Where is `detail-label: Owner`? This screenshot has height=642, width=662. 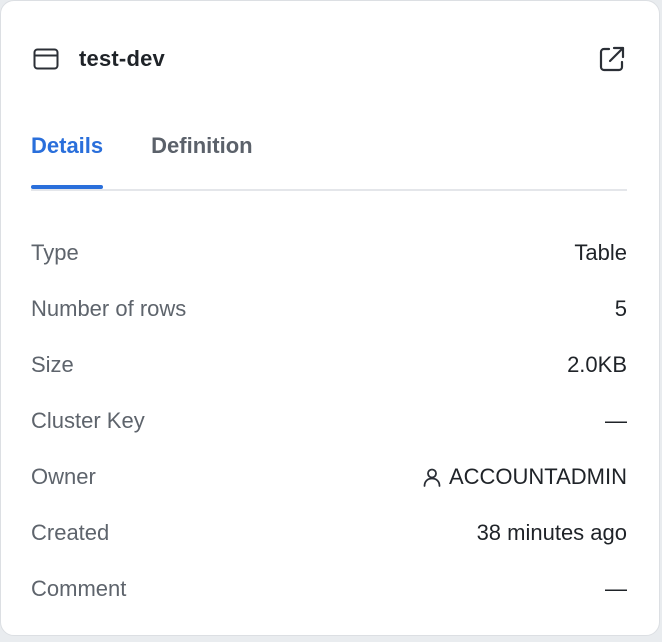 detail-label: Owner is located at coordinates (63, 476).